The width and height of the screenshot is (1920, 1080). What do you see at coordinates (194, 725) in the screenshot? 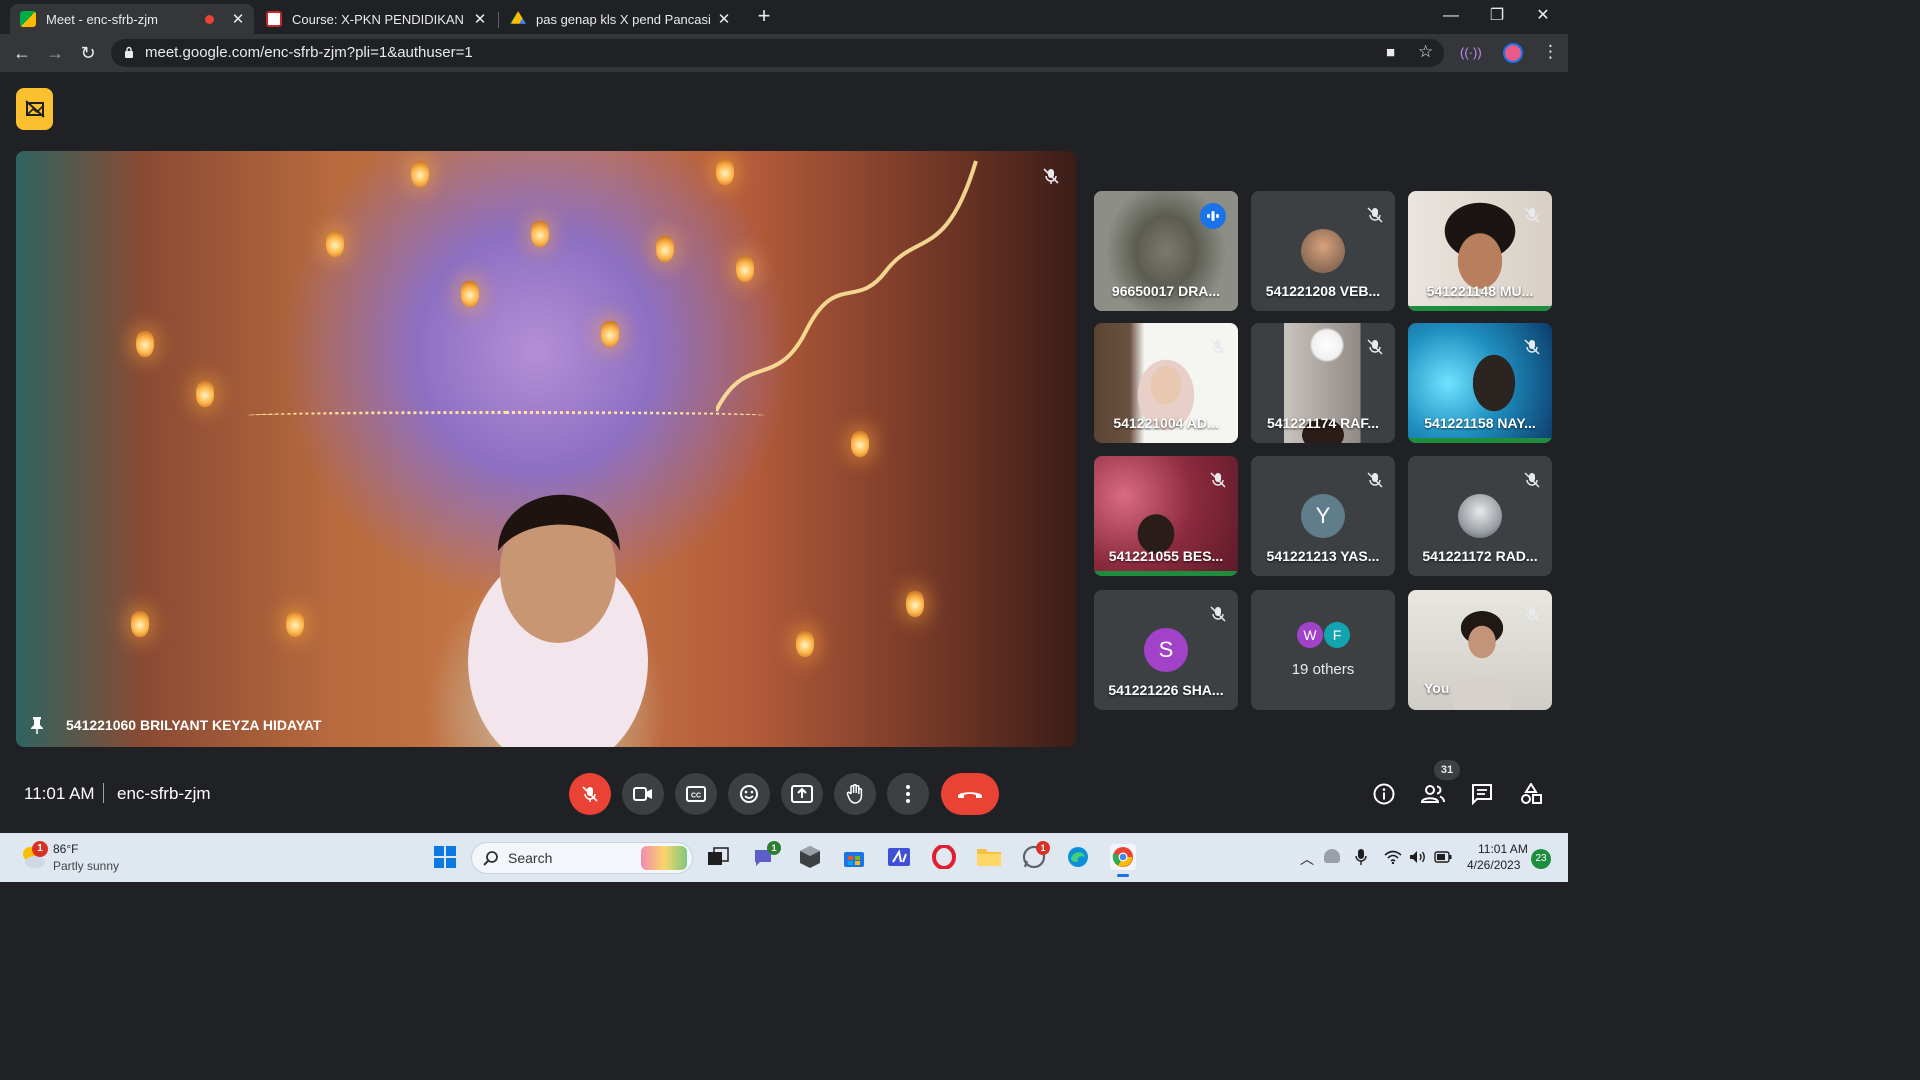
I see `main-speaker-name: 541221060 BRILYANT KEYZA HIDAYAT` at bounding box center [194, 725].